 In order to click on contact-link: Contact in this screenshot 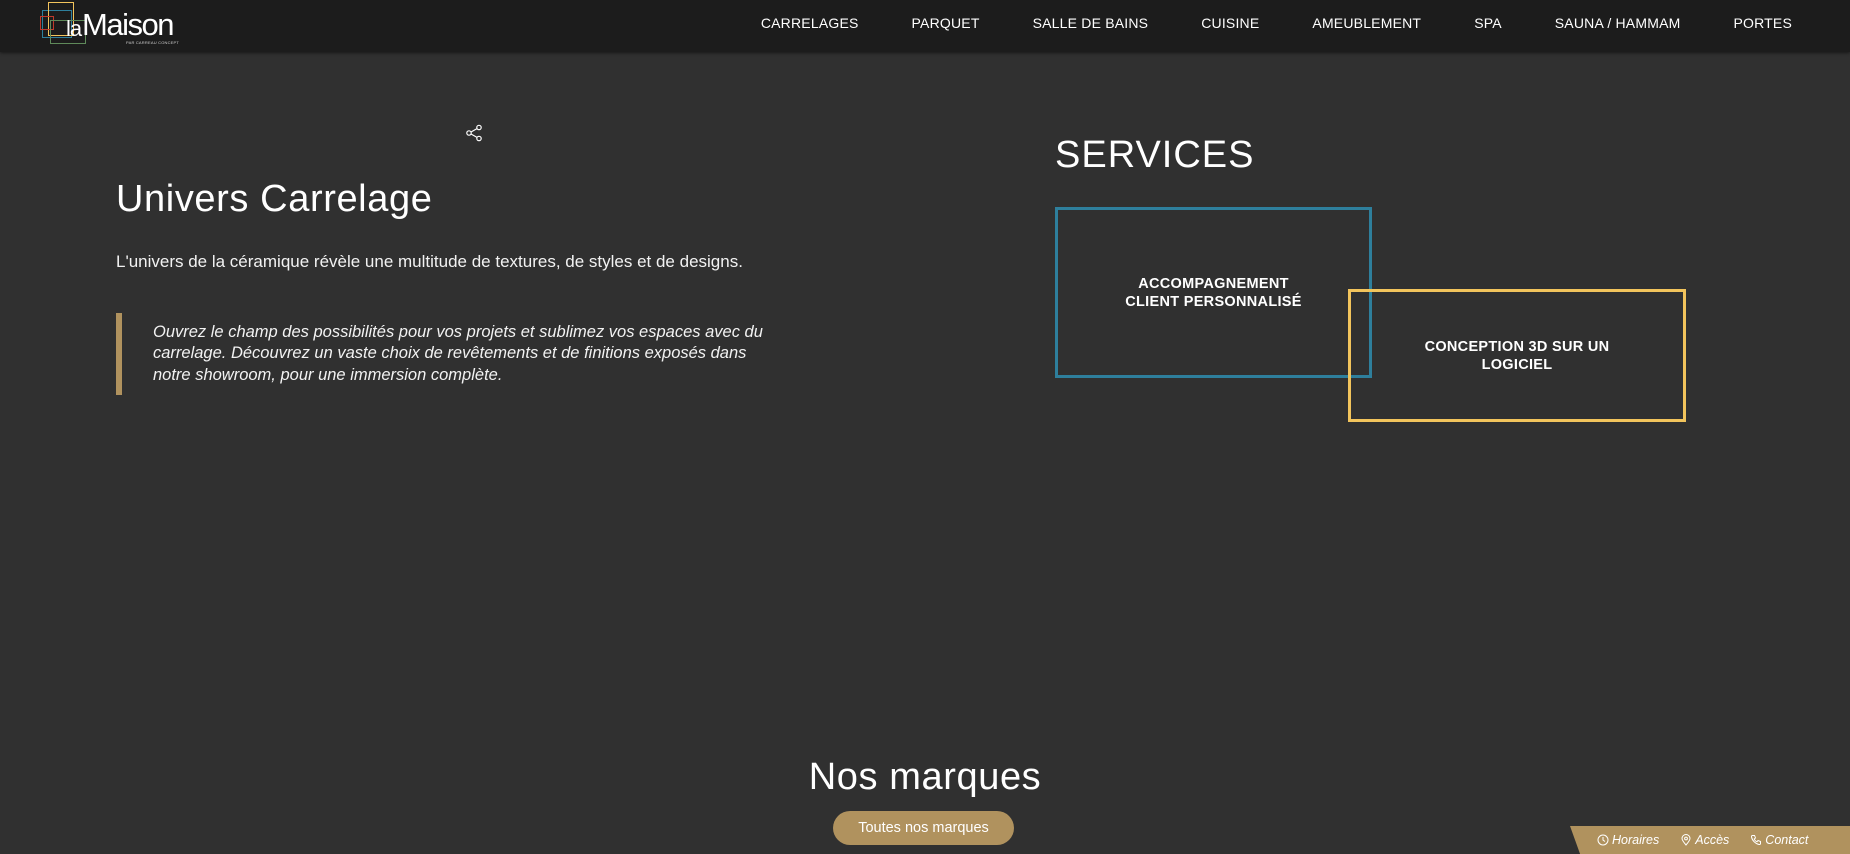, I will do `click(1779, 840)`.